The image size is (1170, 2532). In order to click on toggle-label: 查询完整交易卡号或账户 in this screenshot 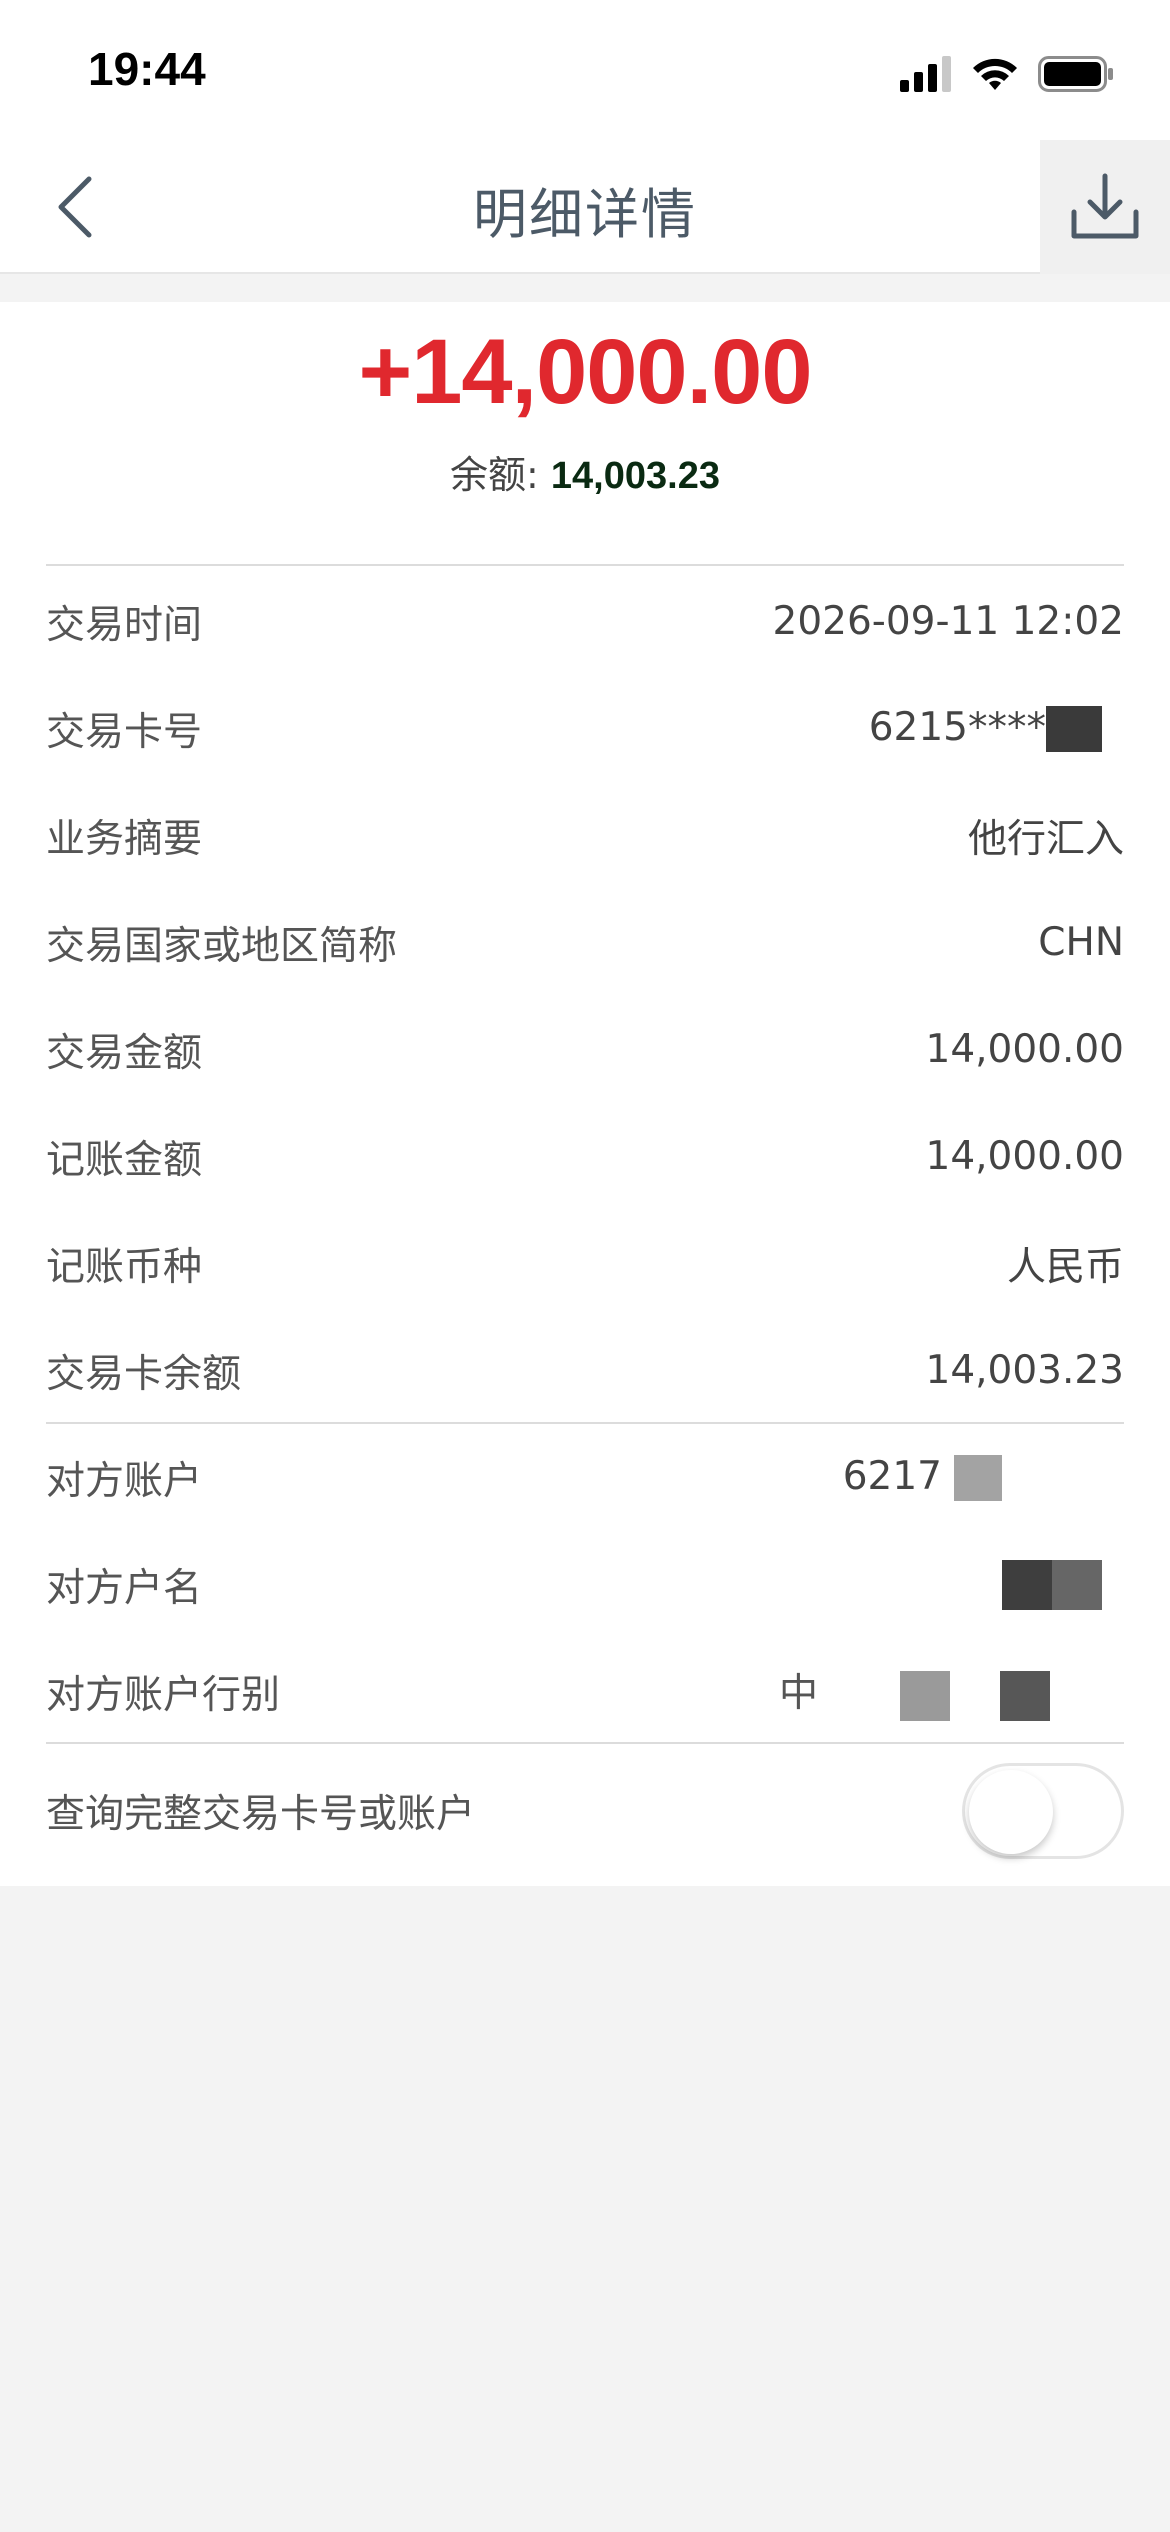, I will do `click(261, 1814)`.